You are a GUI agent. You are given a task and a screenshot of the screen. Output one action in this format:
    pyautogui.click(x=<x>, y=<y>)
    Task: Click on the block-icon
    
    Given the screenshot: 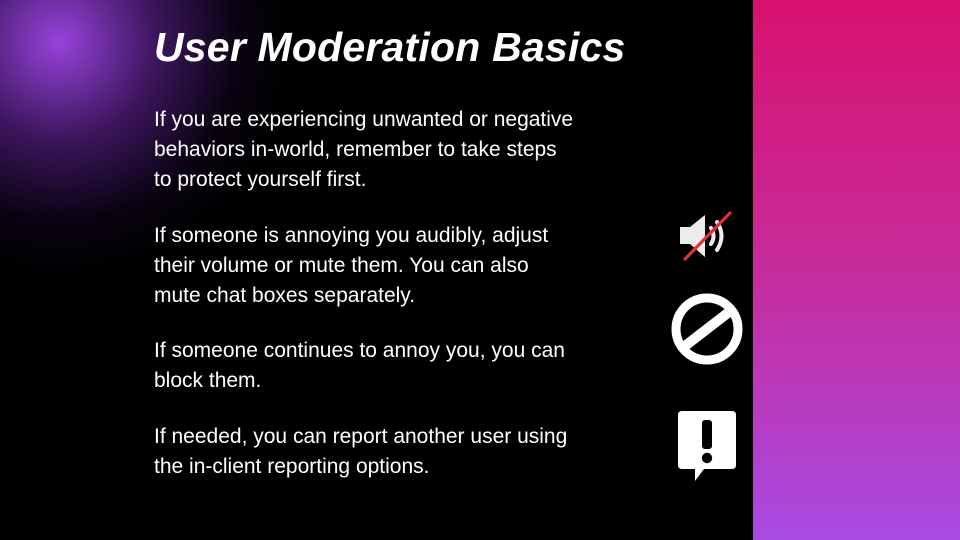 What is the action you would take?
    pyautogui.click(x=707, y=329)
    